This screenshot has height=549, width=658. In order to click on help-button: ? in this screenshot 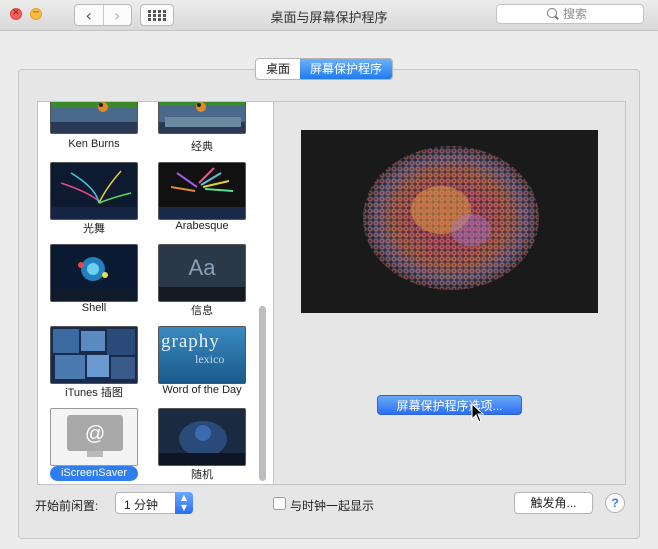, I will do `click(615, 503)`.